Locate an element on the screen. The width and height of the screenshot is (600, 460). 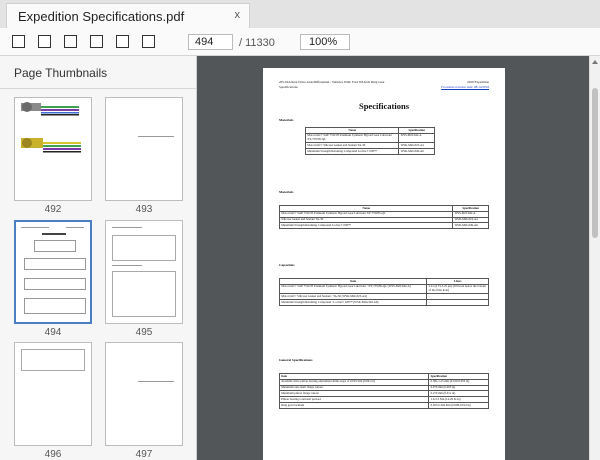
thumbnail-label-496: 496 is located at coordinates (53, 454).